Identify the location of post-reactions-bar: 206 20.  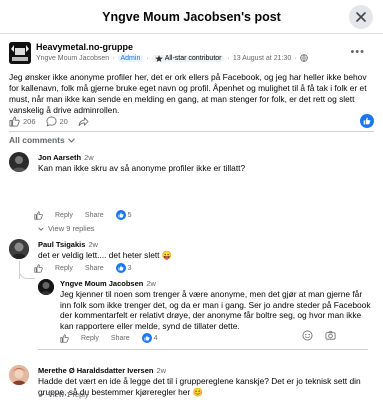
(191, 121).